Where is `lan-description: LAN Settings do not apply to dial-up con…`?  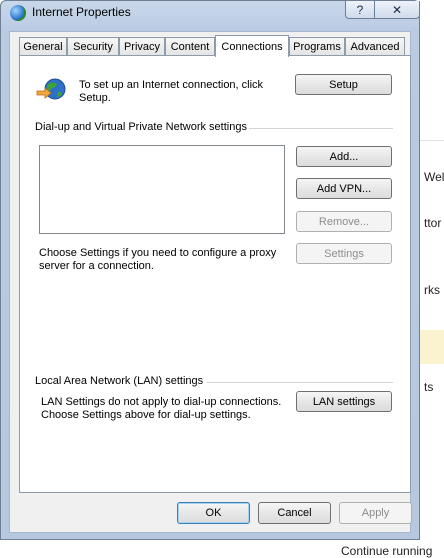 lan-description: LAN Settings do not apply to dial-up con… is located at coordinates (161, 408).